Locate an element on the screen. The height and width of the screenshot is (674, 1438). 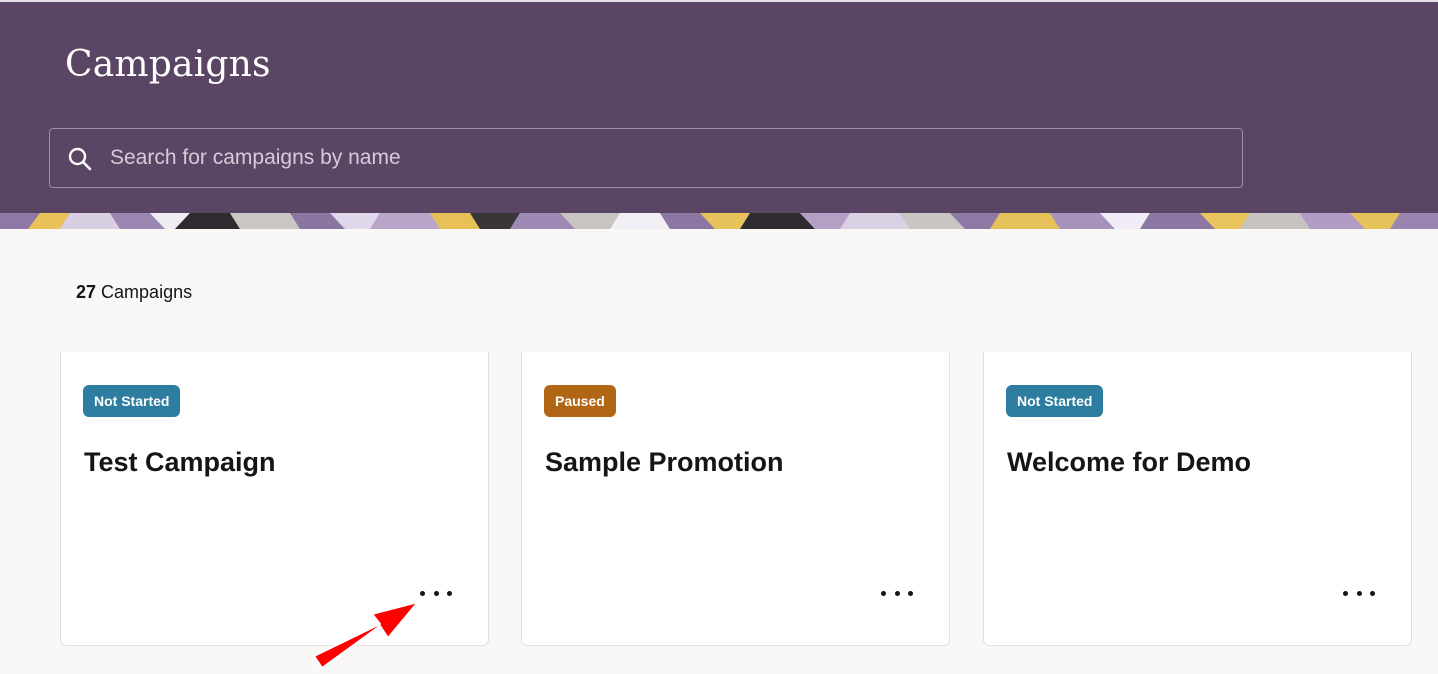
campaign-card: Not Started Welcome for Demo is located at coordinates (1197, 499).